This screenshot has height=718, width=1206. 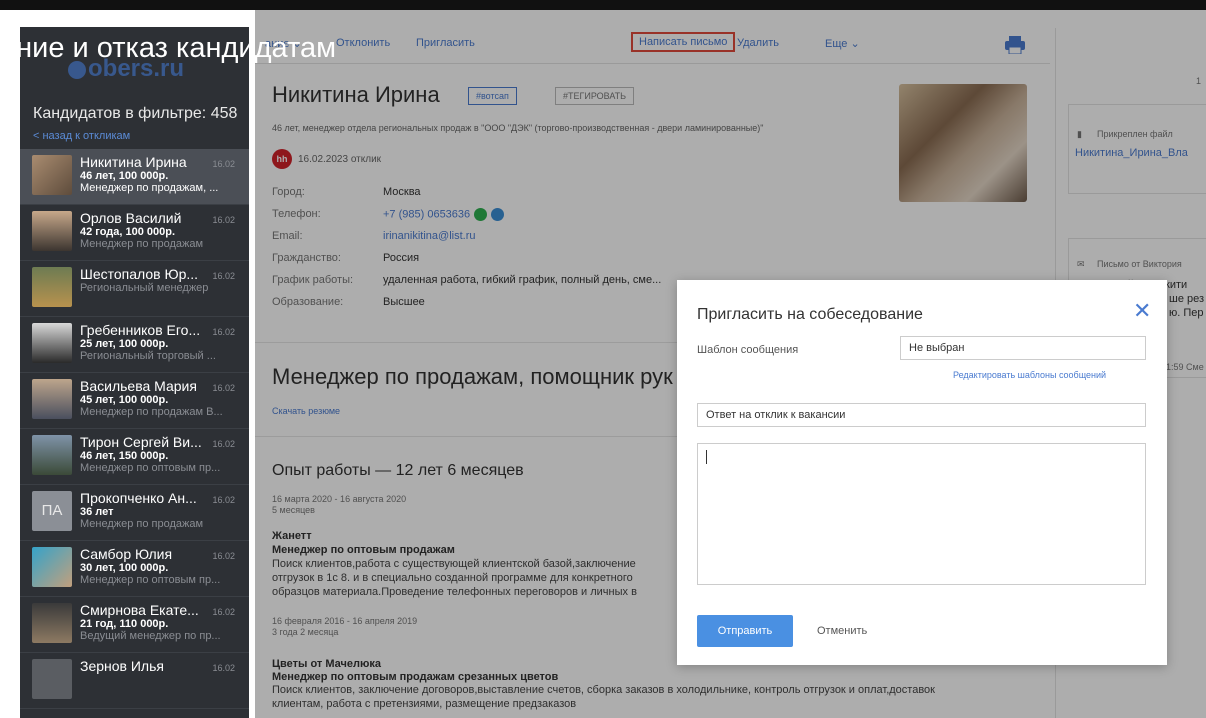 I want to click on text-cursor, so click(x=706, y=457).